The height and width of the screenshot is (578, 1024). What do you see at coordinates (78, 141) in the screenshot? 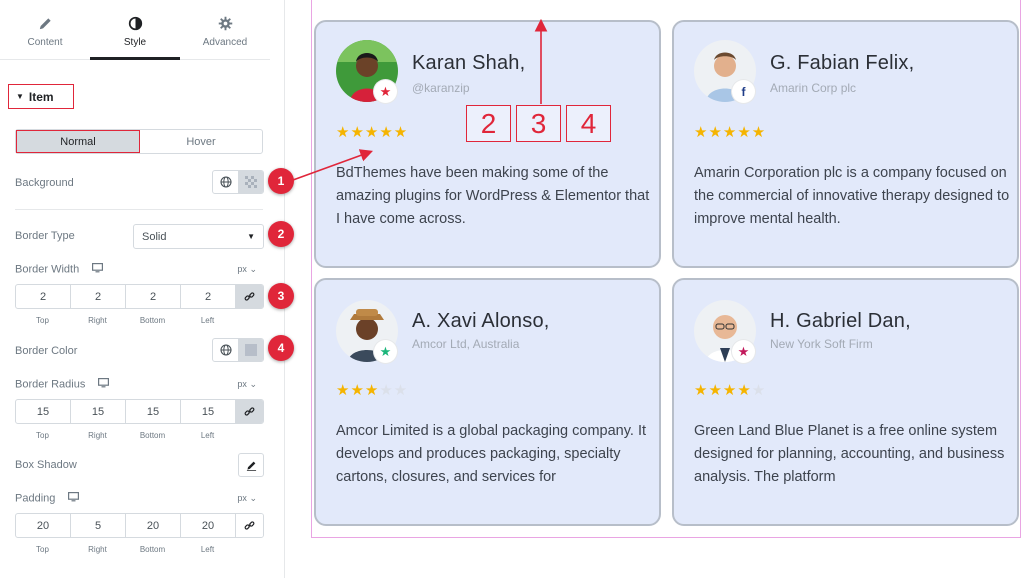
I see `state-normal-button: Normal` at bounding box center [78, 141].